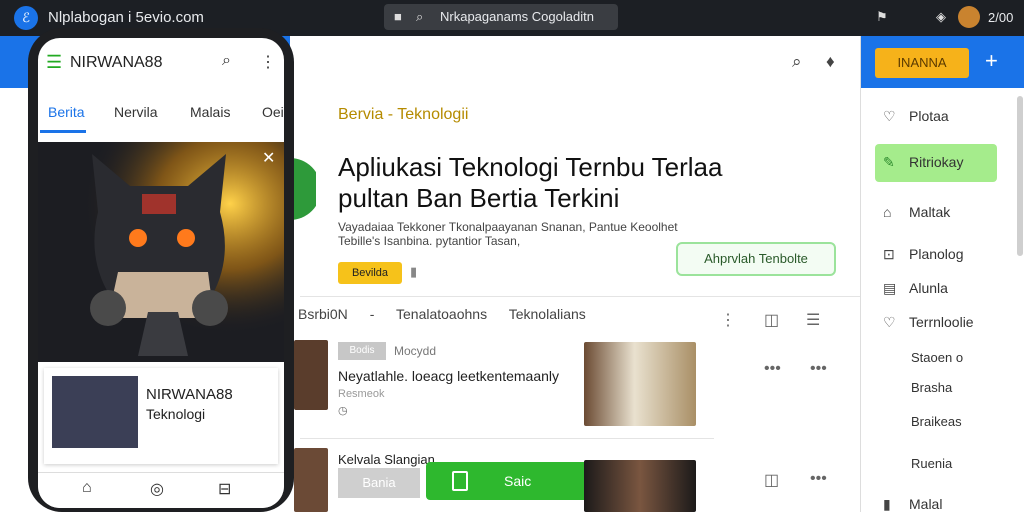 The image size is (1024, 512). What do you see at coordinates (386, 459) in the screenshot?
I see `row-title: Kelvala Slangian` at bounding box center [386, 459].